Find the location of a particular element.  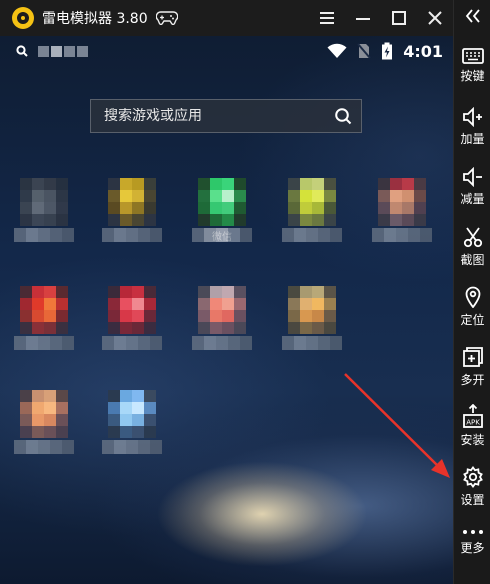

sidebar-item-settings: 设置 is located at coordinates (472, 487).